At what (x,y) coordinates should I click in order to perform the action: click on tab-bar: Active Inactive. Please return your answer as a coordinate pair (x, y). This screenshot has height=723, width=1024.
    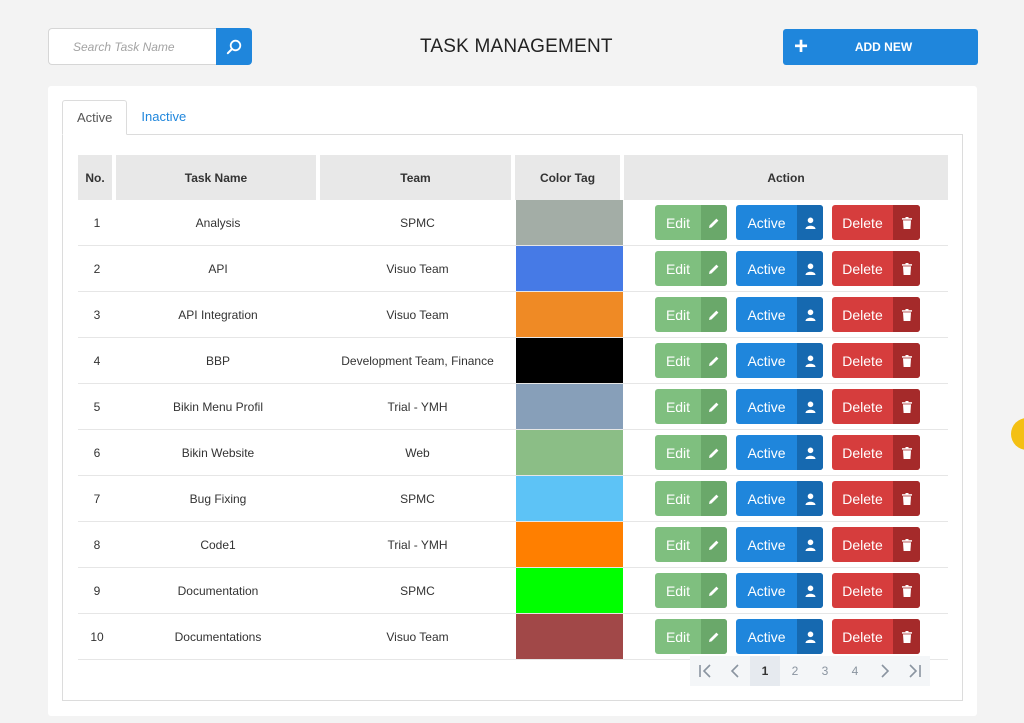
    Looking at the image, I should click on (131, 117).